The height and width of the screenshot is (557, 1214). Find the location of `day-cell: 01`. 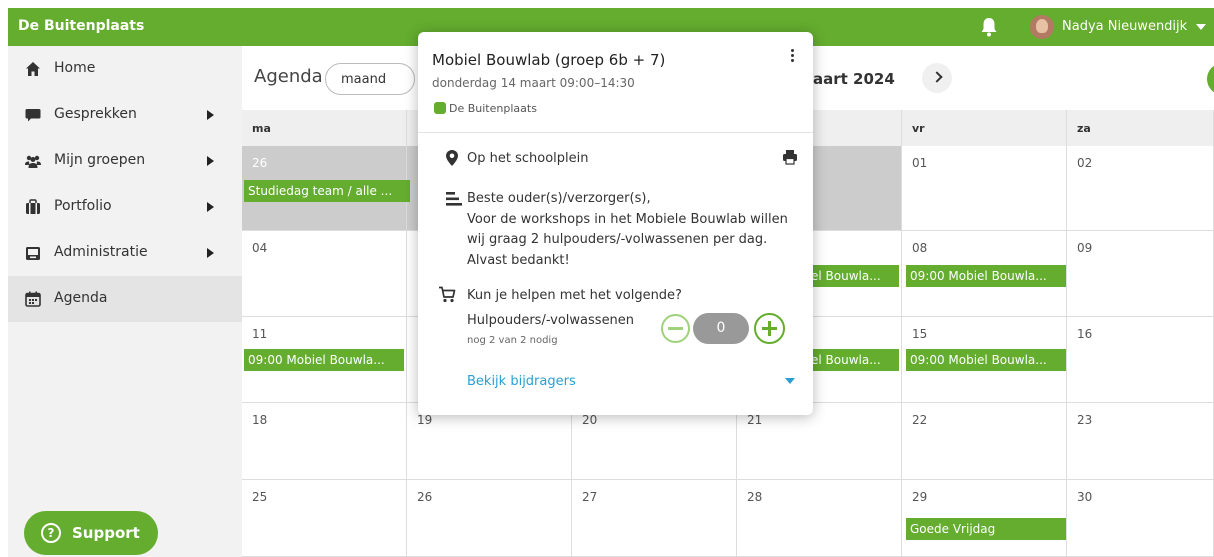

day-cell: 01 is located at coordinates (984, 188).